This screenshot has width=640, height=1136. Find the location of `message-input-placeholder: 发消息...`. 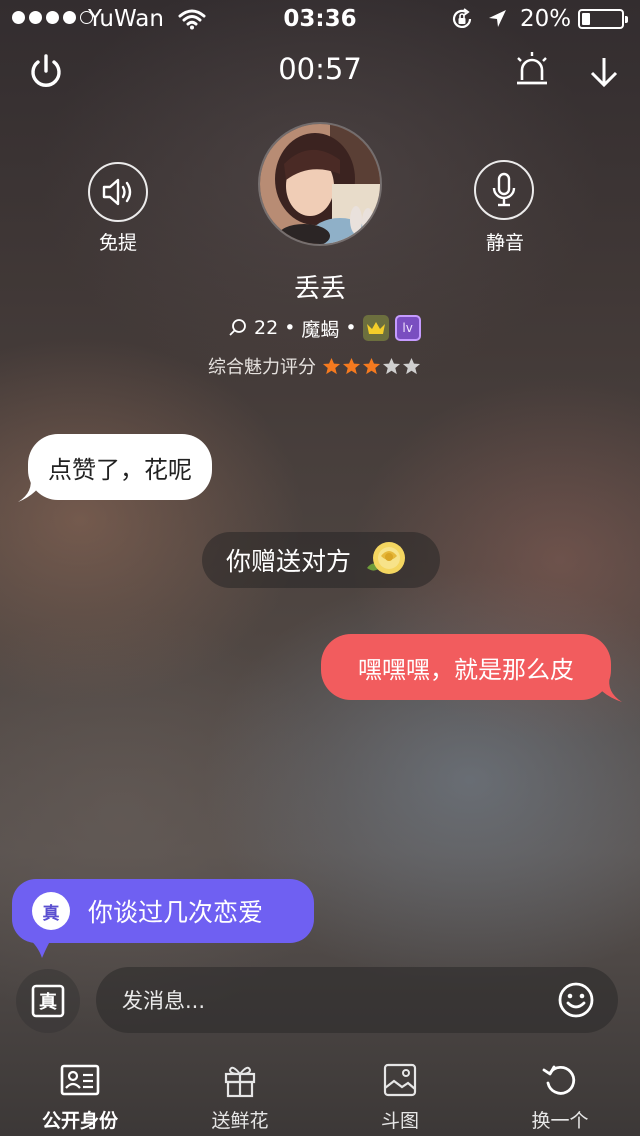

message-input-placeholder: 发消息... is located at coordinates (164, 1001).